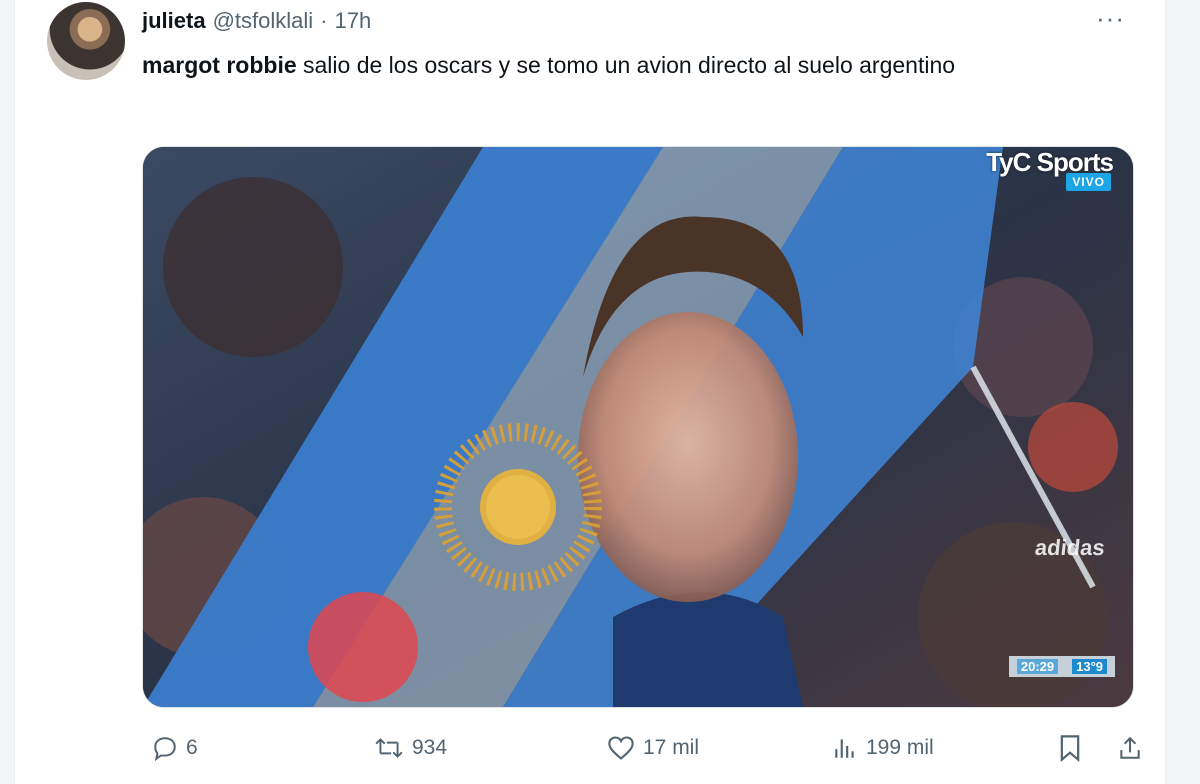 The width and height of the screenshot is (1200, 784). I want to click on tweet-header: julieta @tsfolklali · 17h, so click(256, 21).